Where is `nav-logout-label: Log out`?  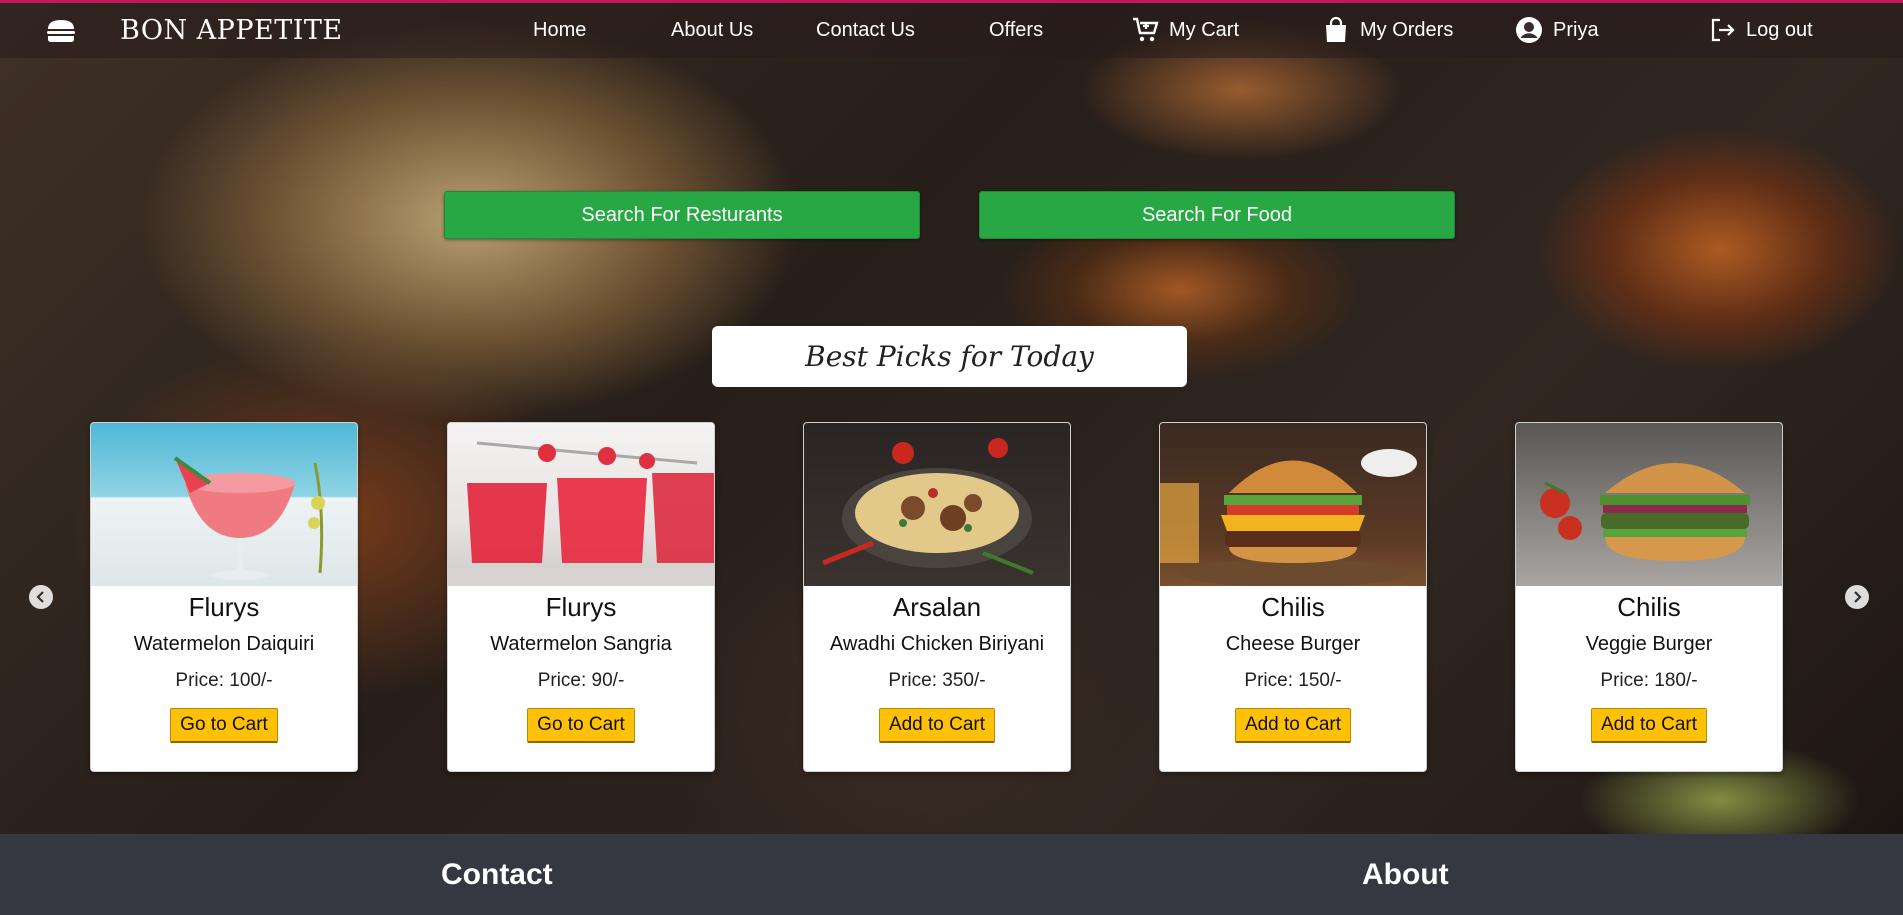
nav-logout-label: Log out is located at coordinates (1779, 29).